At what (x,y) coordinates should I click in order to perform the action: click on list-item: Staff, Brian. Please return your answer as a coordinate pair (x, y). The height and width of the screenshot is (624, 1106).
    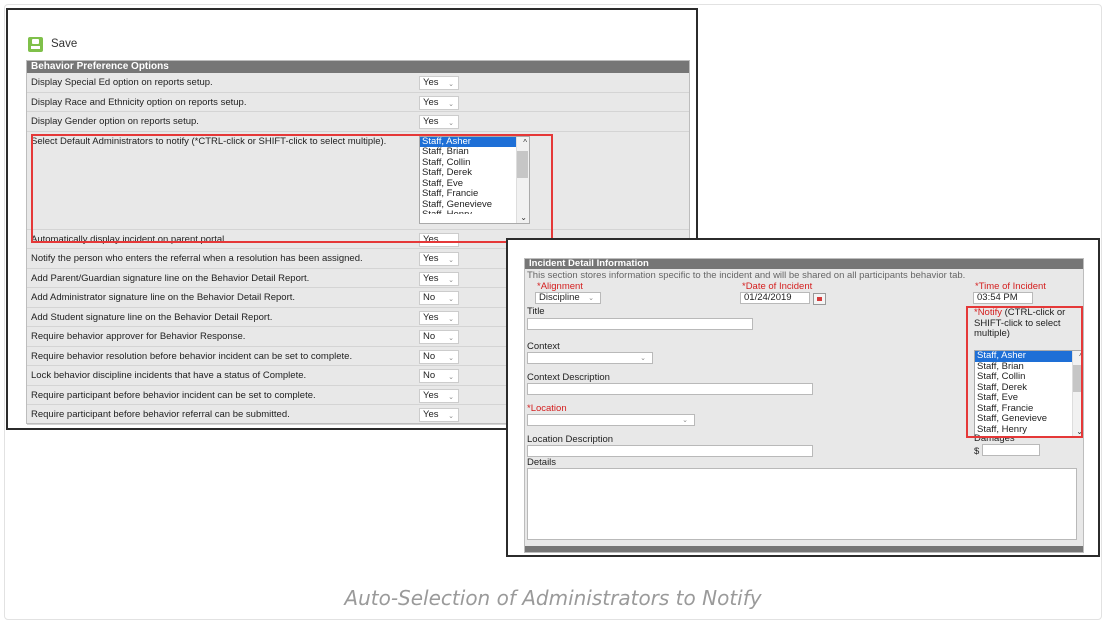
    Looking at the image, I should click on (474, 152).